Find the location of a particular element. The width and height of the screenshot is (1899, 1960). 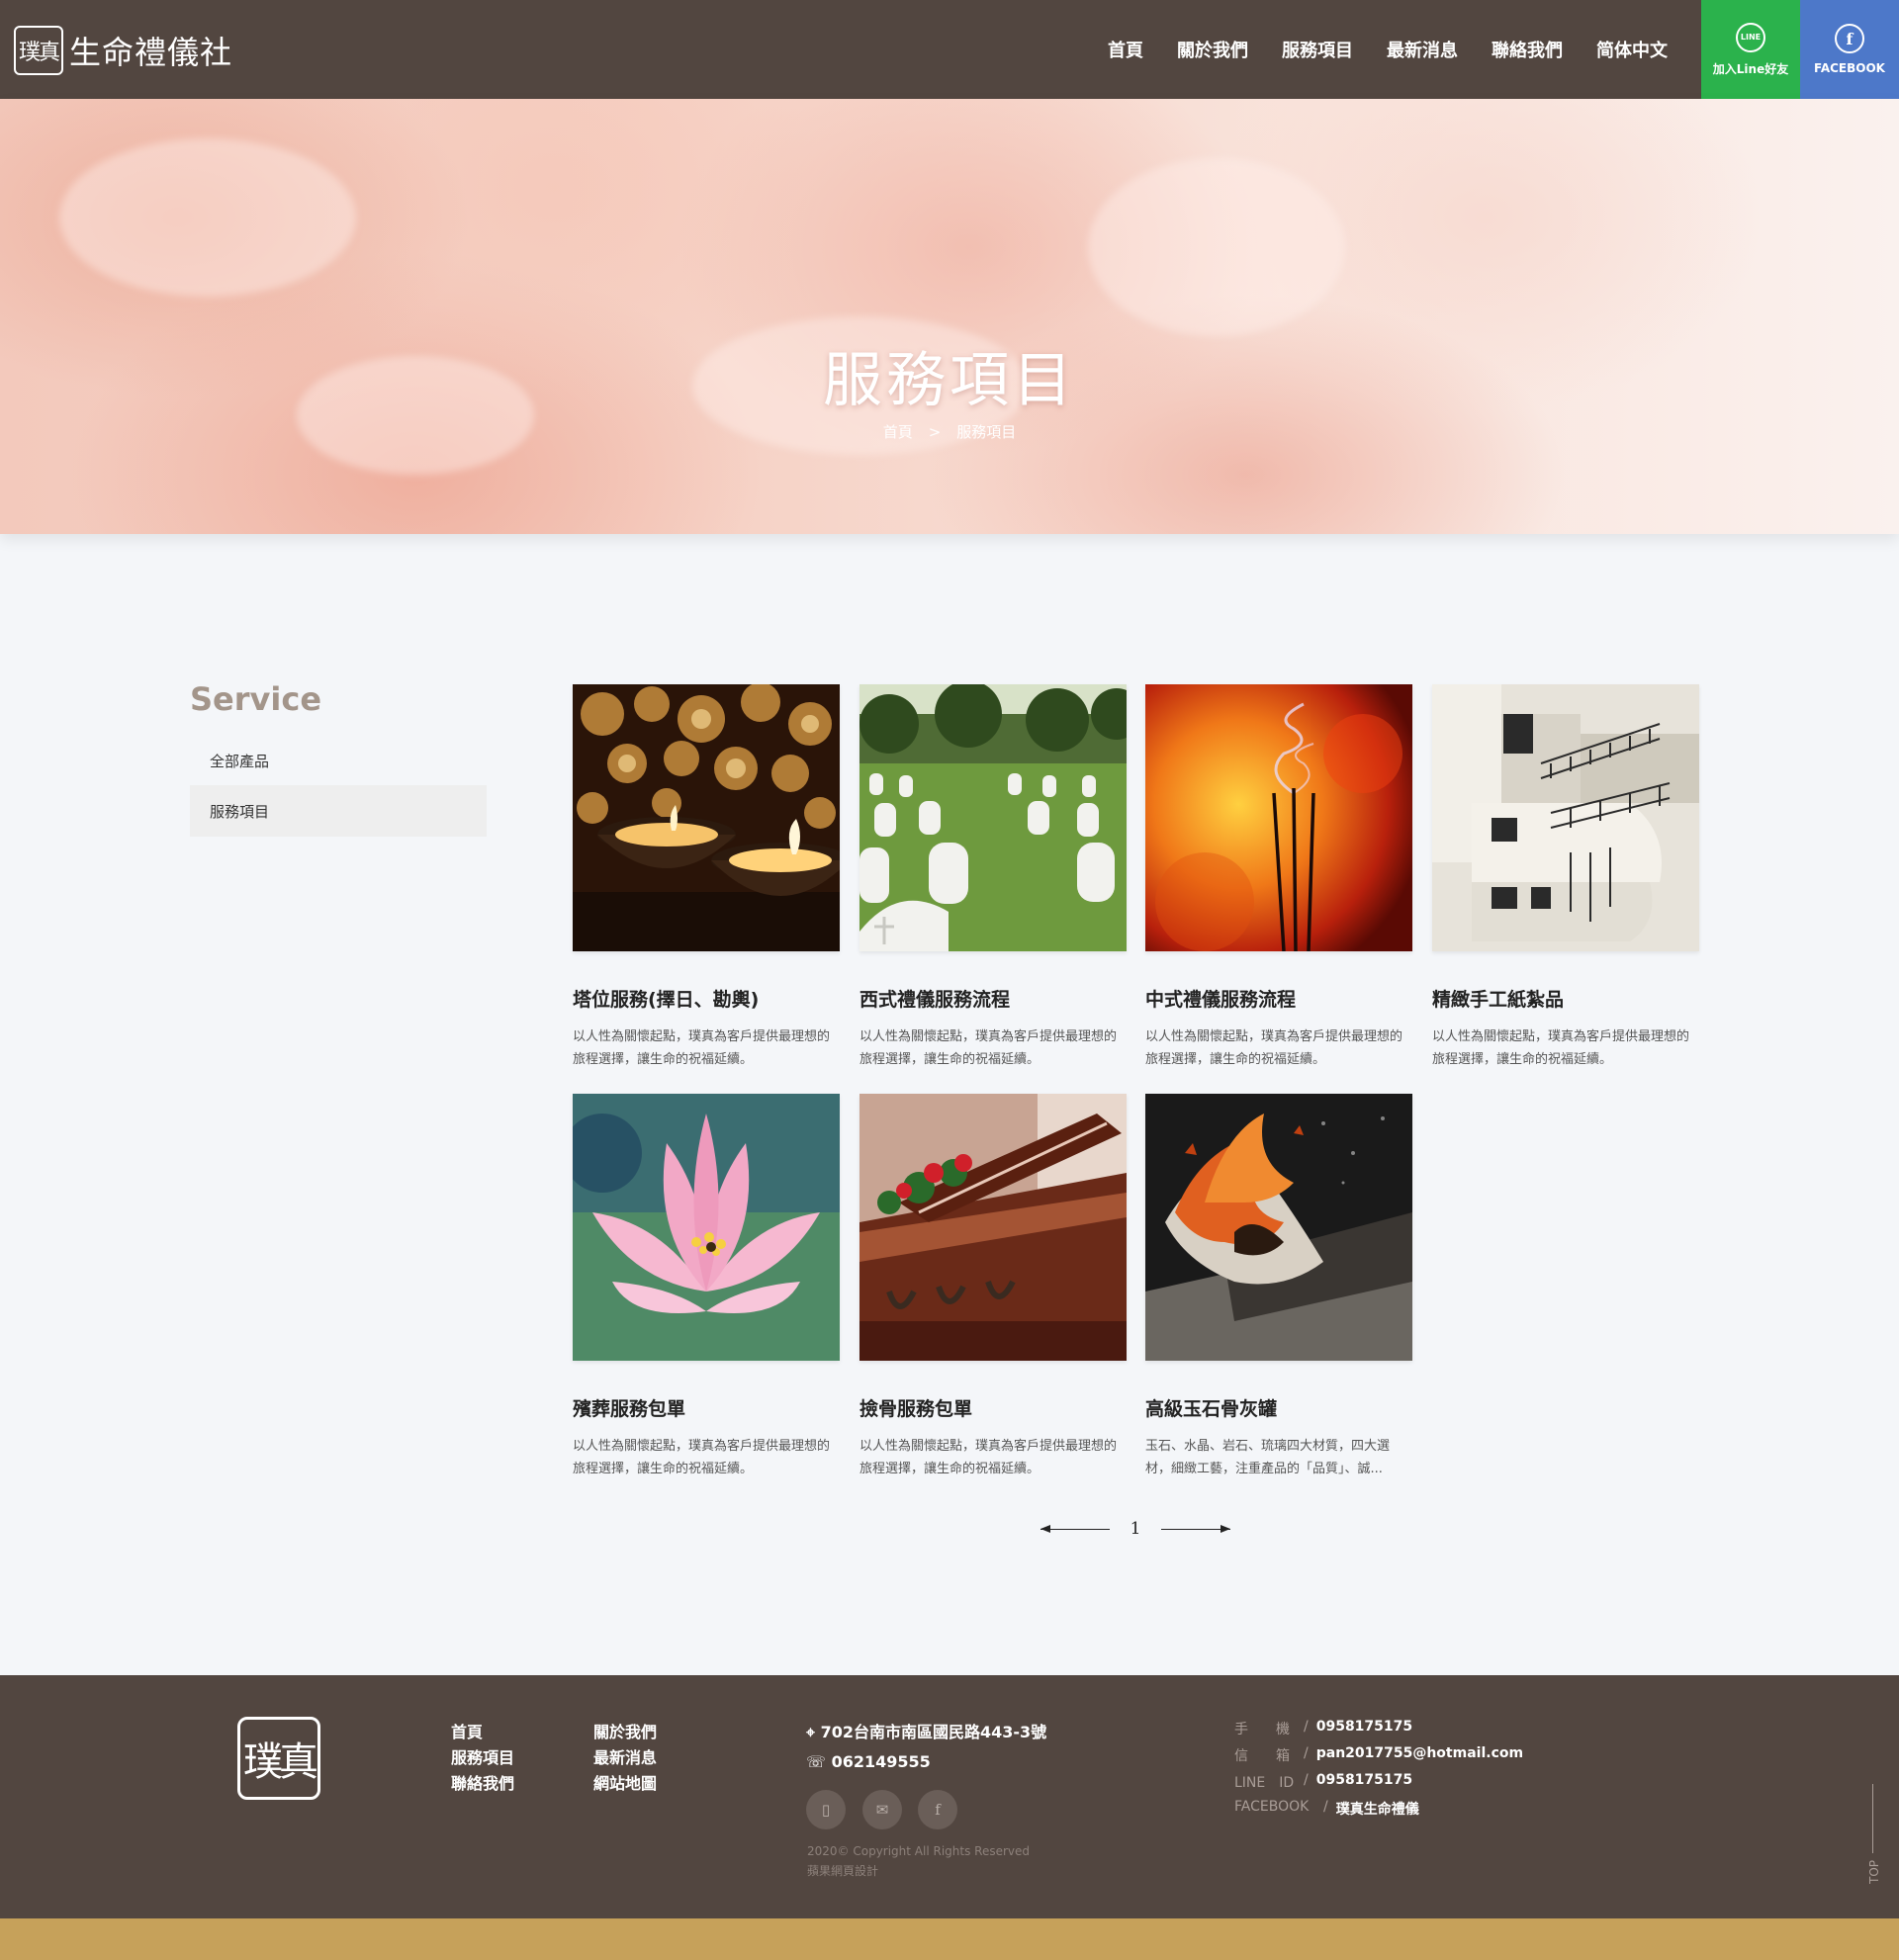

site-logo: 璞真 生命禮儀社 is located at coordinates (123, 51).